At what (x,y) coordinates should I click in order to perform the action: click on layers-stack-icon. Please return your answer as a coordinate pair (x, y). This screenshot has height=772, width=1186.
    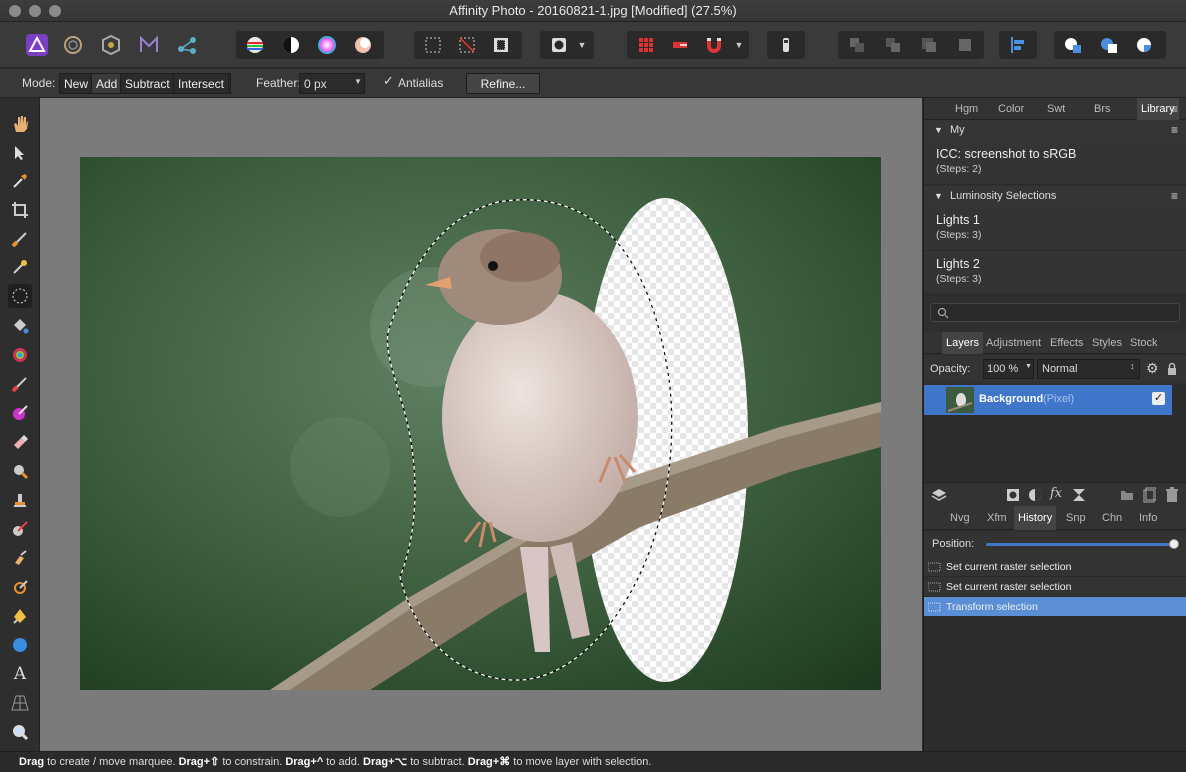
    Looking at the image, I should click on (939, 495).